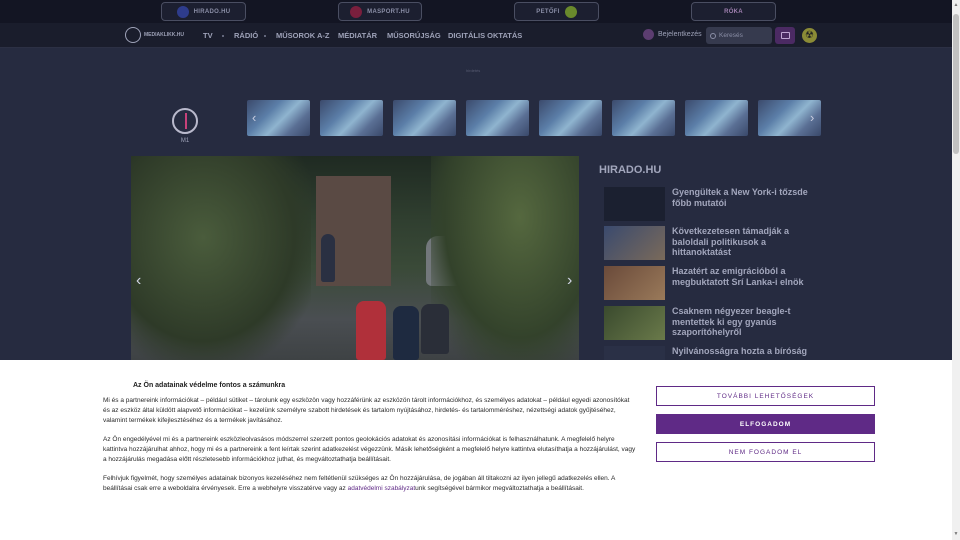 This screenshot has height=540, width=960. I want to click on search-icon, so click(713, 35).